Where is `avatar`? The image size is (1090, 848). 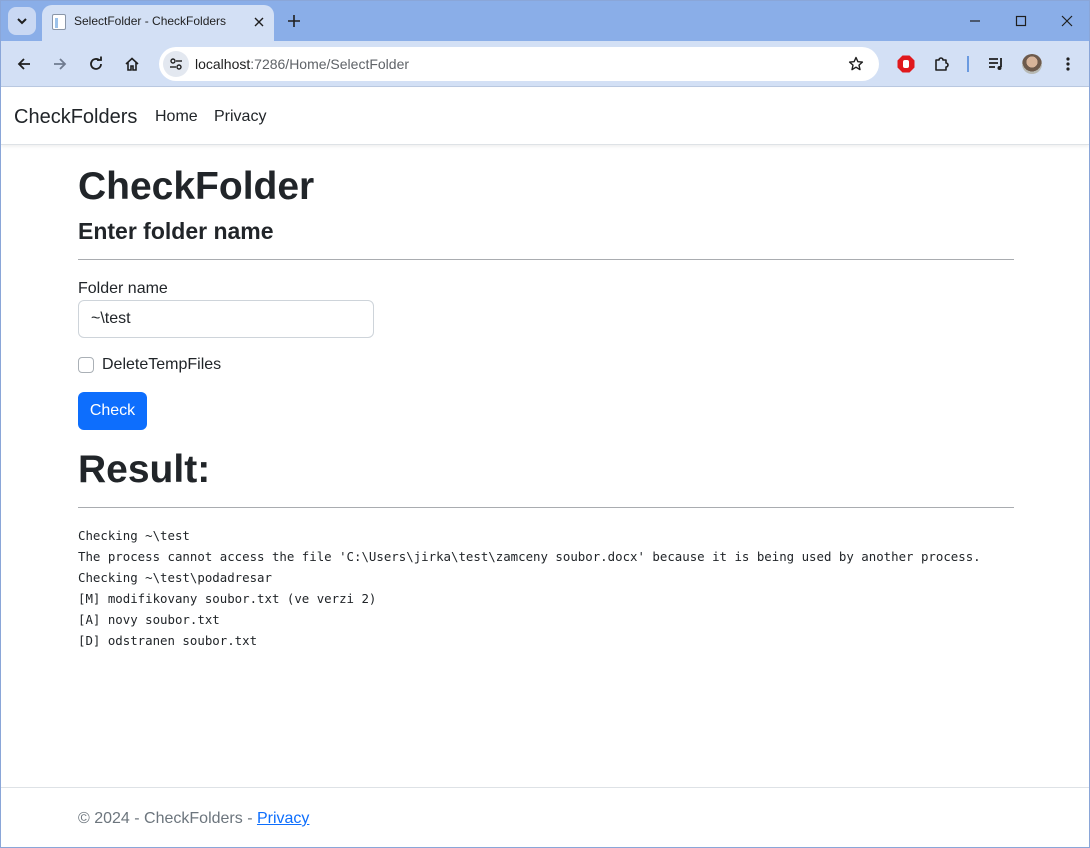 avatar is located at coordinates (1032, 64).